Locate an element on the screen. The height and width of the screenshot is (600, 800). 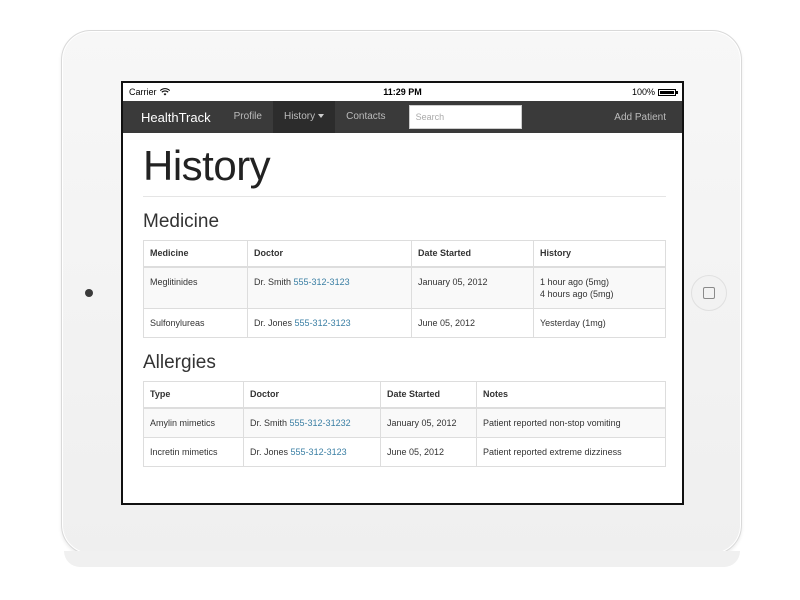
history-cell: 1 hour ago (5mg) 4 hours ago (5mg) is located at coordinates (599, 287).